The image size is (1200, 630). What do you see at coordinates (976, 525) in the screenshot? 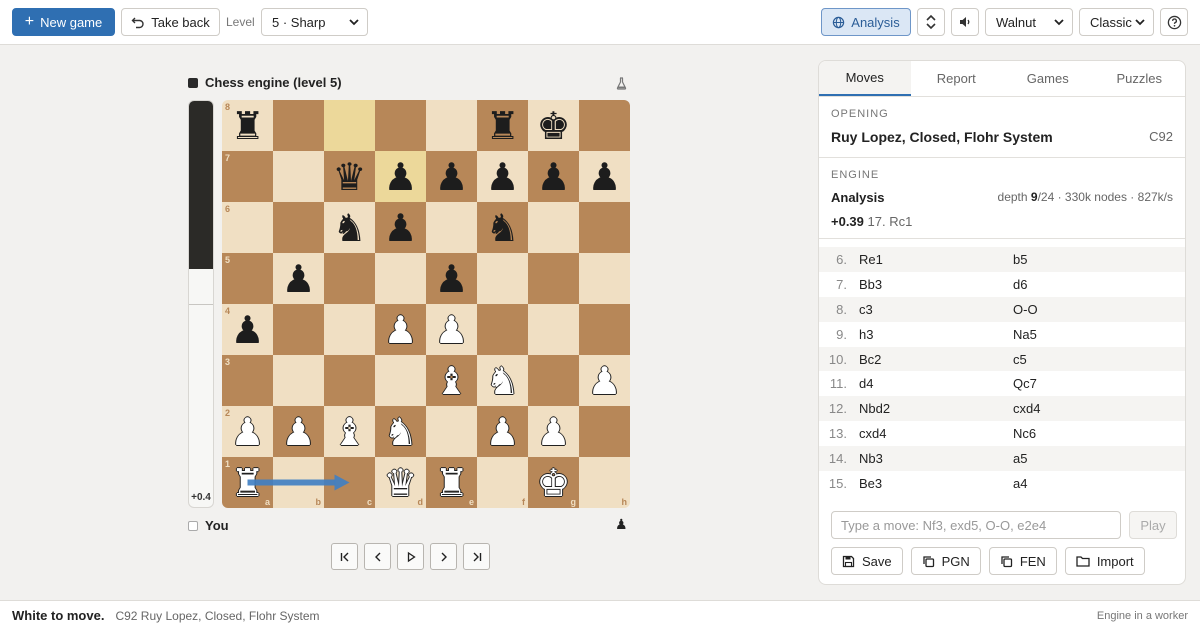
I see `move-input` at bounding box center [976, 525].